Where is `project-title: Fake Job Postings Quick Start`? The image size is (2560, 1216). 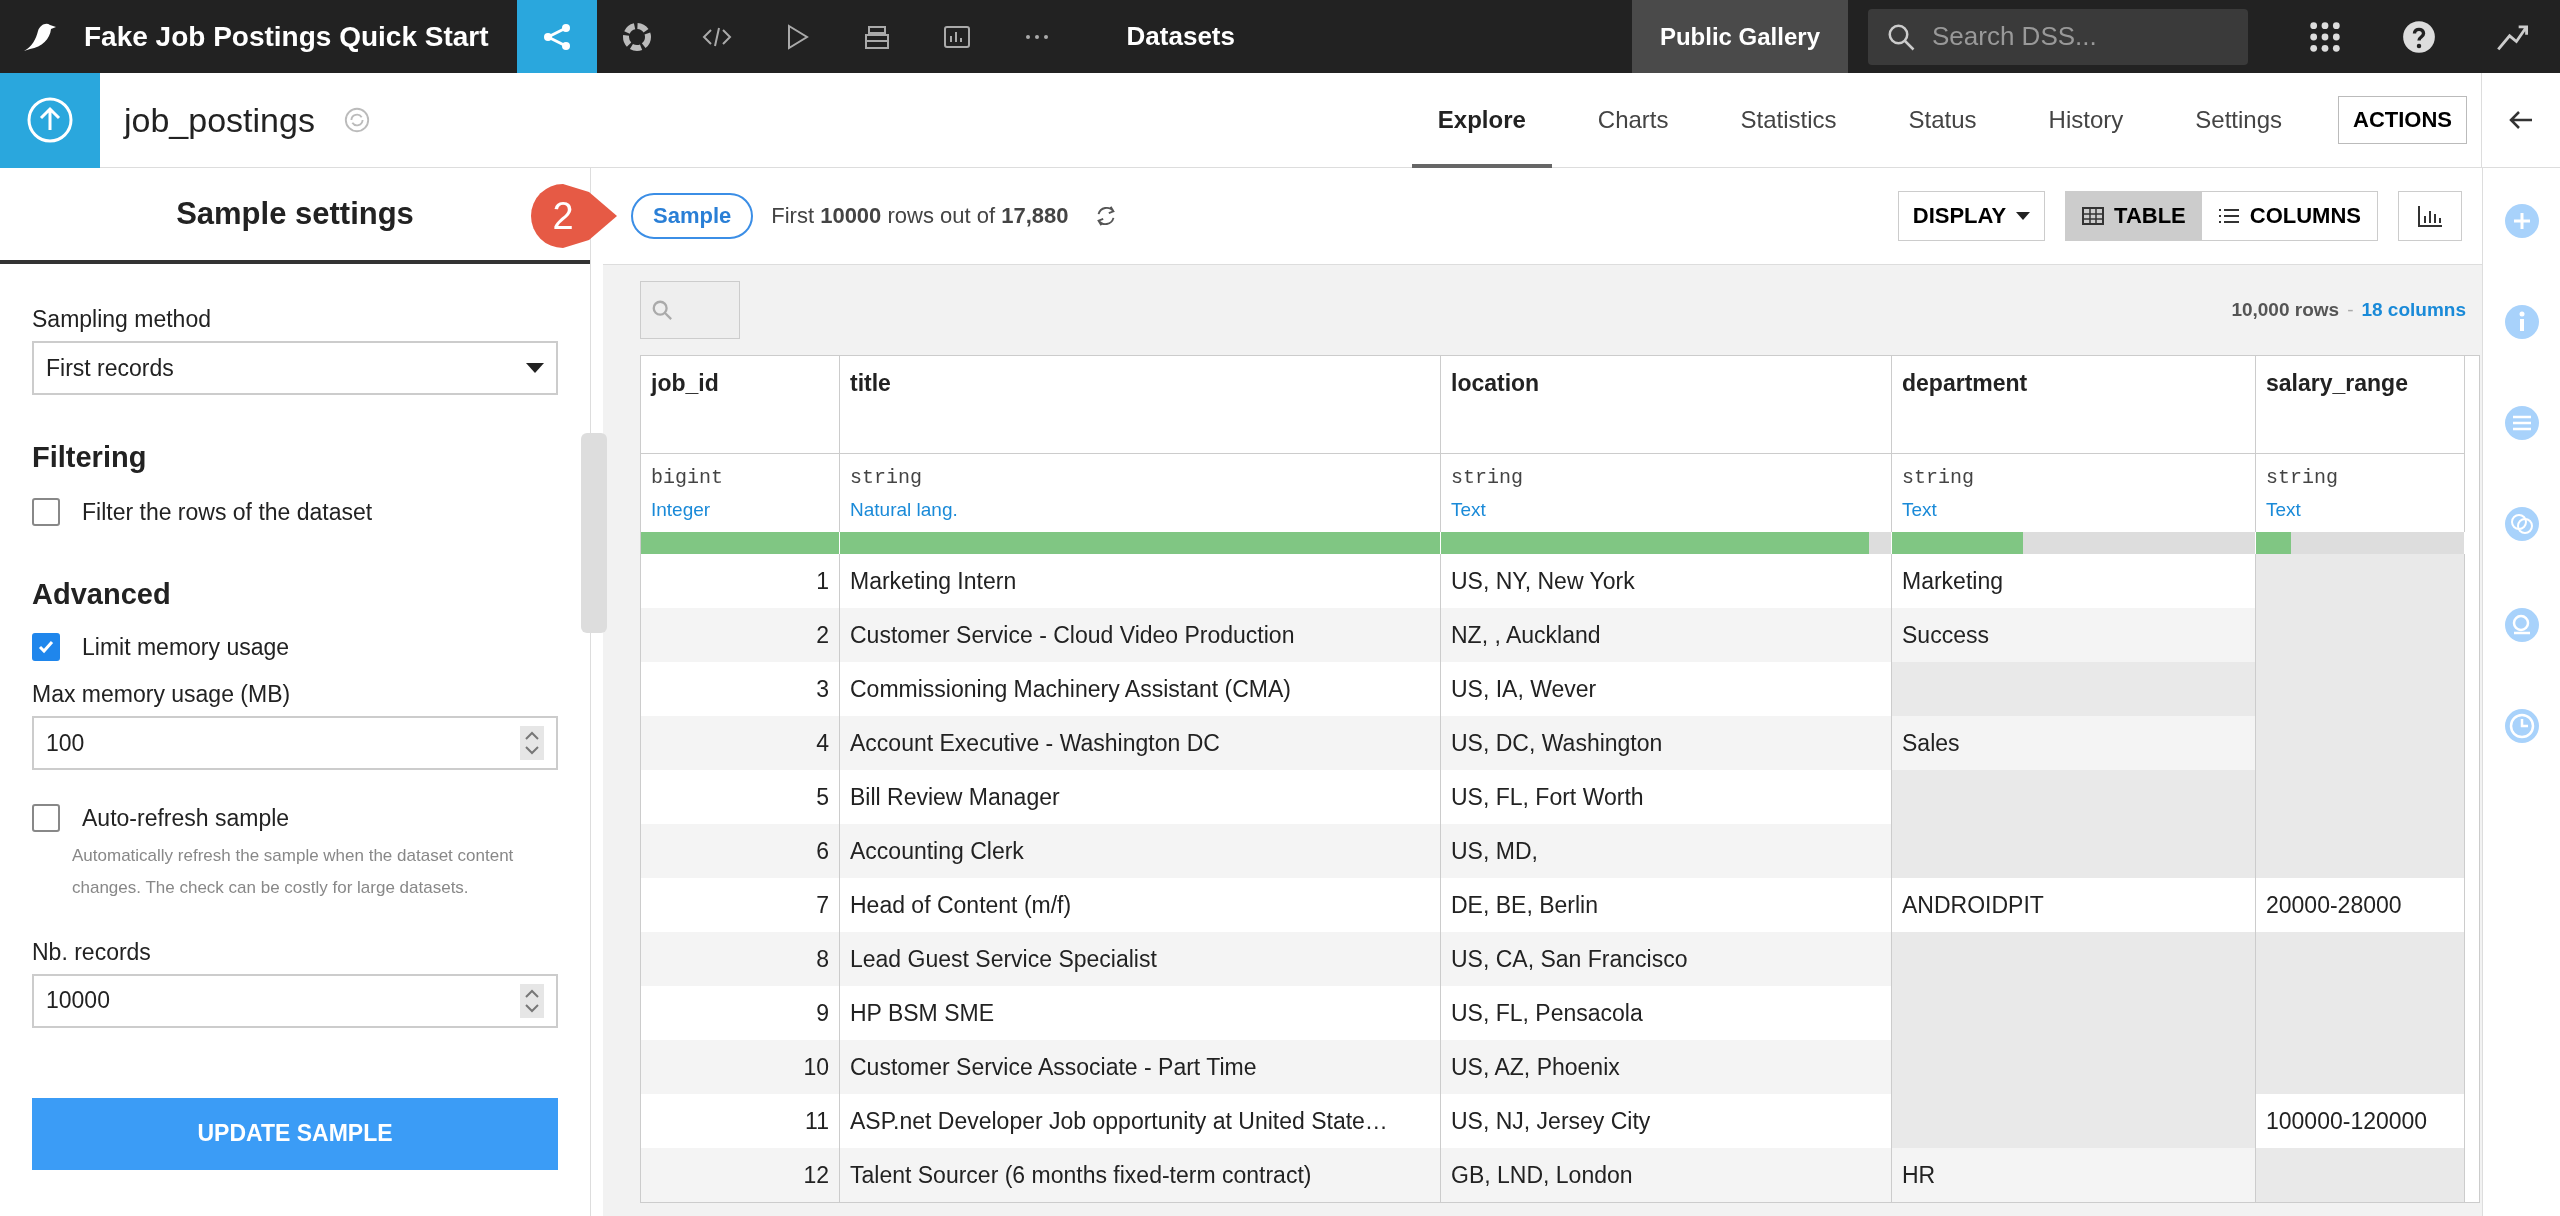 project-title: Fake Job Postings Quick Start is located at coordinates (286, 36).